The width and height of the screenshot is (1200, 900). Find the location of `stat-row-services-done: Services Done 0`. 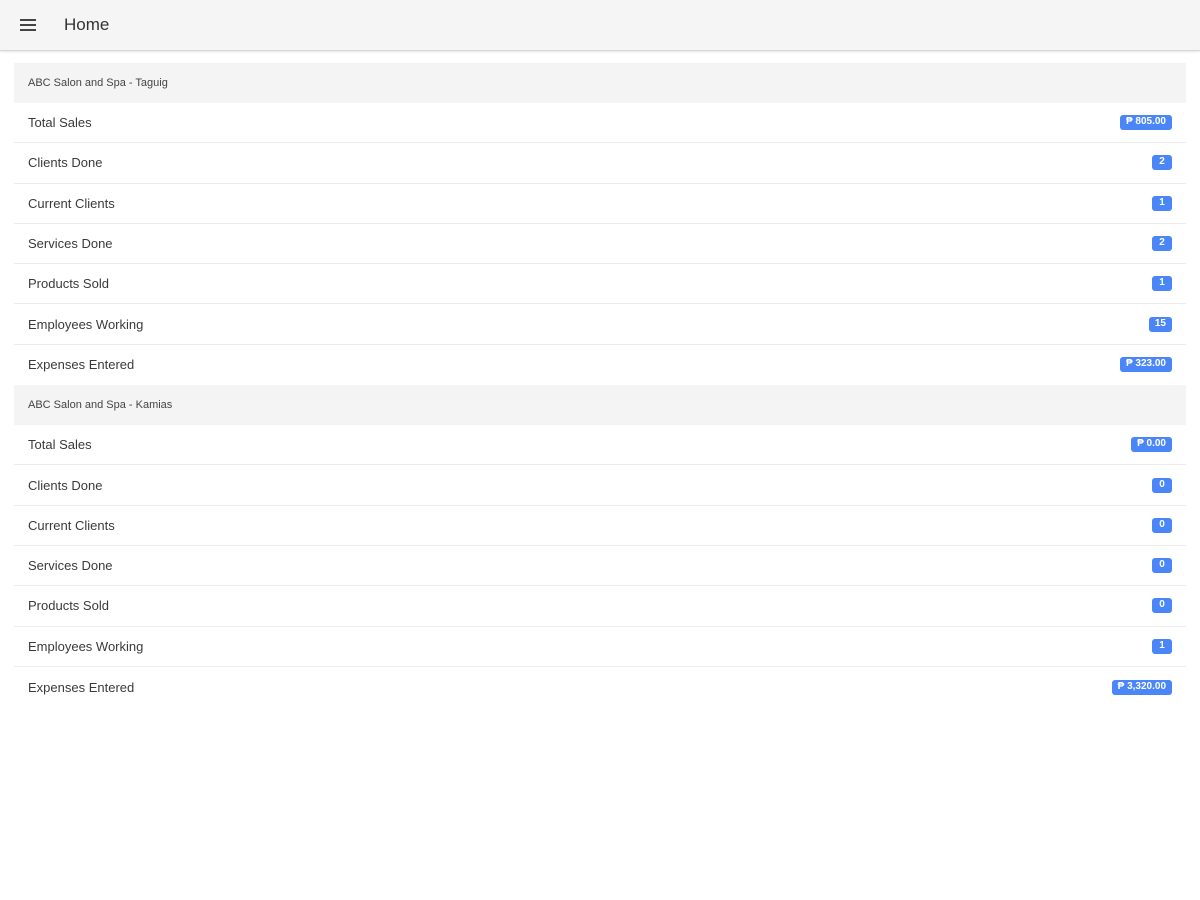

stat-row-services-done: Services Done 0 is located at coordinates (600, 566).